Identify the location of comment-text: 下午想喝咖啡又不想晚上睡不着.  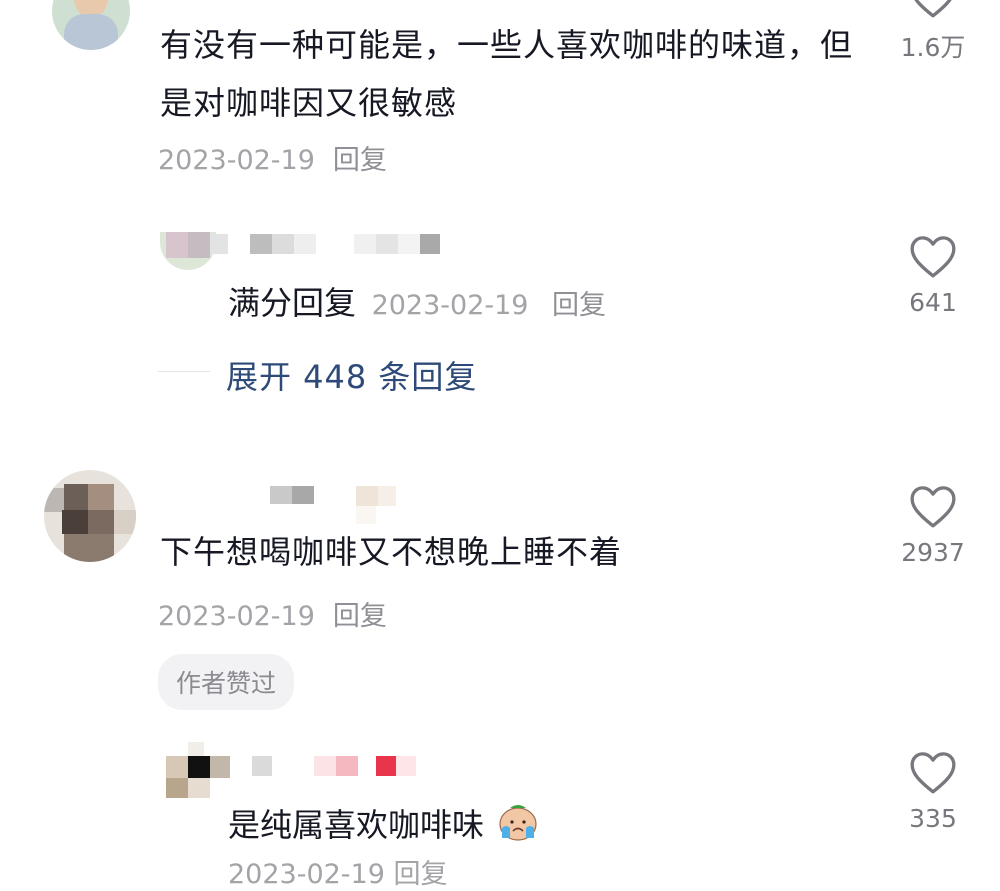
(391, 552).